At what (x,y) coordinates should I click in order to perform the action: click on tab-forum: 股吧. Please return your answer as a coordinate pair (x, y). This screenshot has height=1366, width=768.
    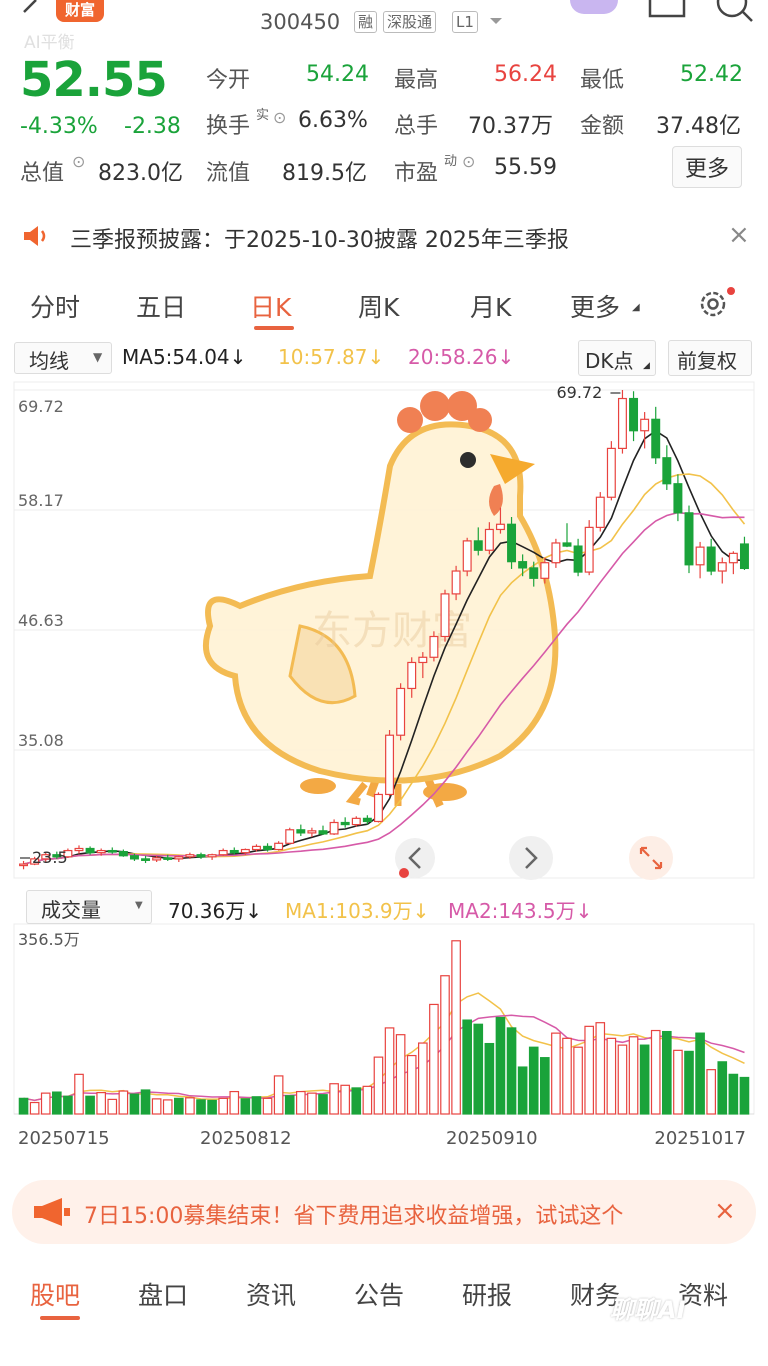
    Looking at the image, I should click on (55, 1294).